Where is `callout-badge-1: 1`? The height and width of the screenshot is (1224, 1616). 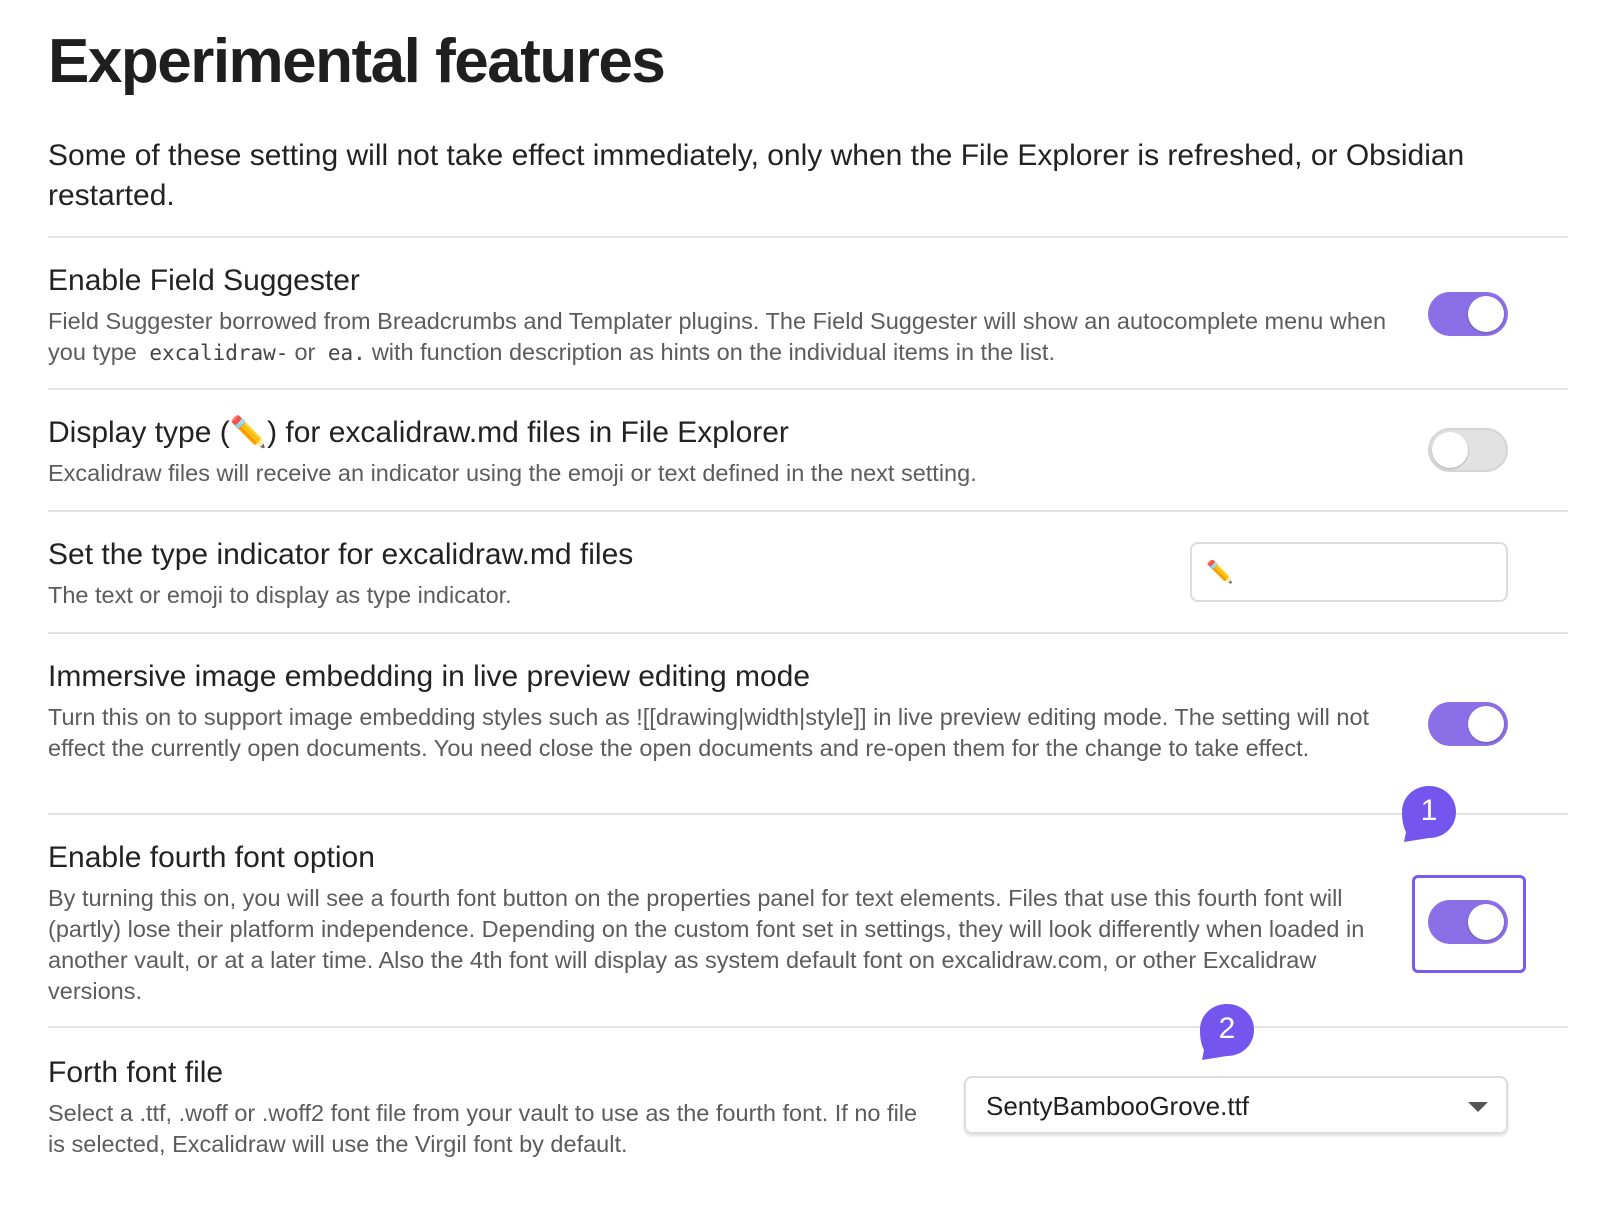
callout-badge-1: 1 is located at coordinates (1429, 813).